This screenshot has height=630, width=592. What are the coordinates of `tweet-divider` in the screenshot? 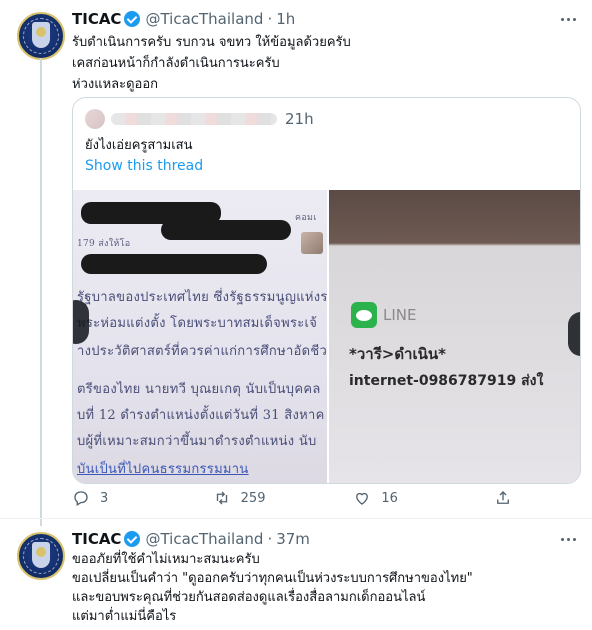 It's located at (296, 518).